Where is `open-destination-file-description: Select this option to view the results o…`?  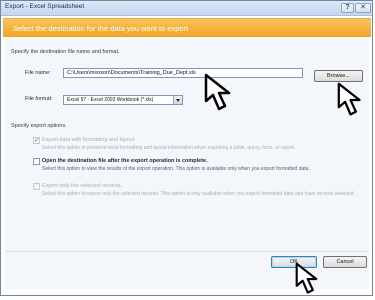 open-destination-file-description: Select this option to view the results o… is located at coordinates (176, 169).